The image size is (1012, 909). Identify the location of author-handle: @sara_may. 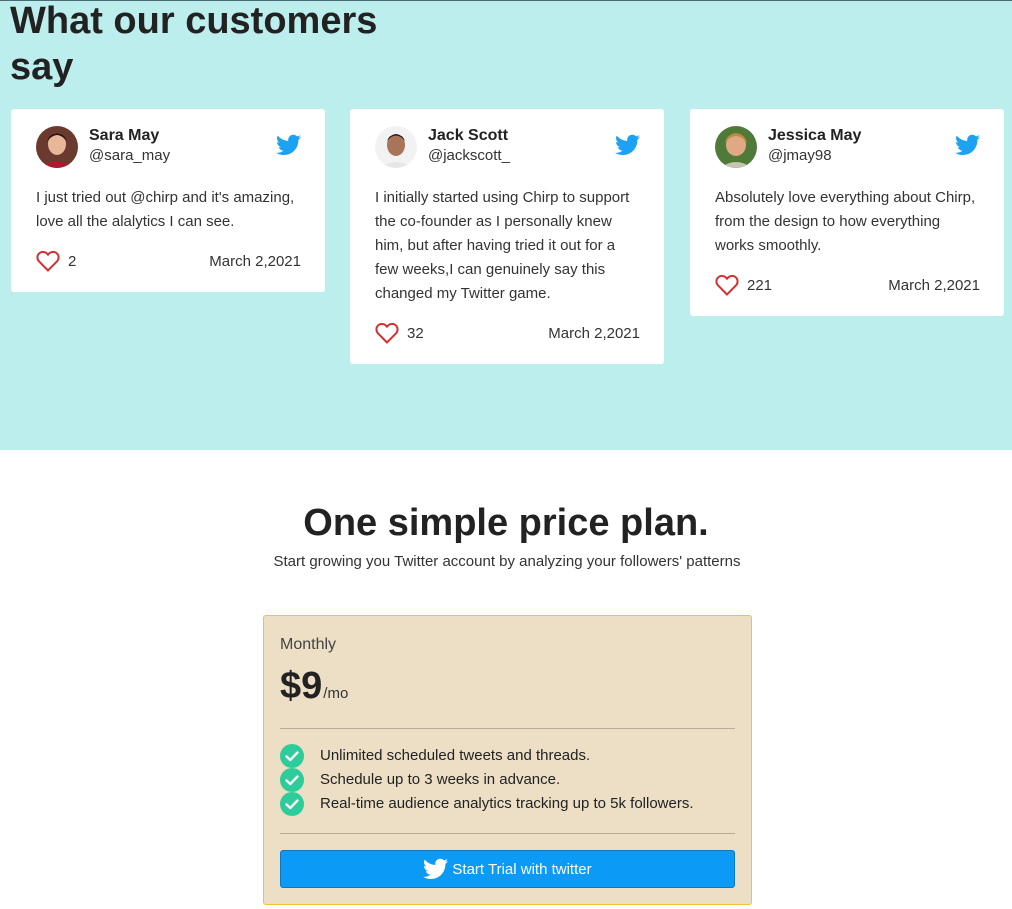
(129, 156).